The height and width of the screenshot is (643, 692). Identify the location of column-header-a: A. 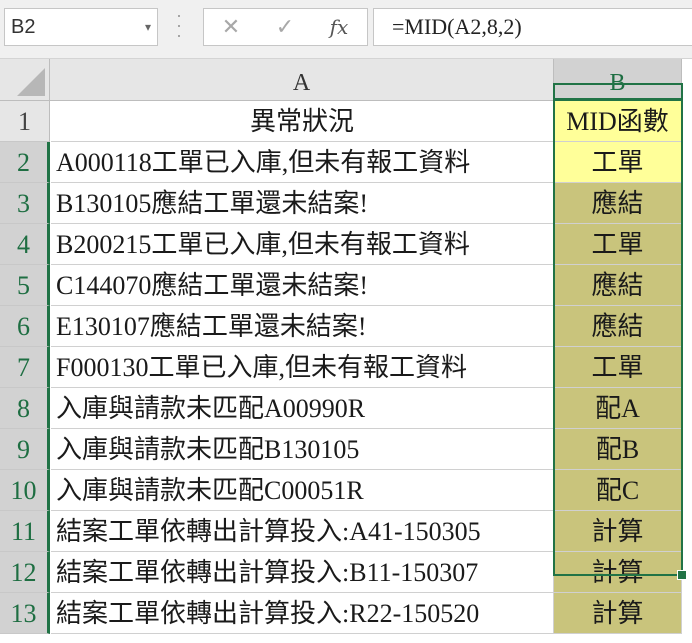
(302, 80).